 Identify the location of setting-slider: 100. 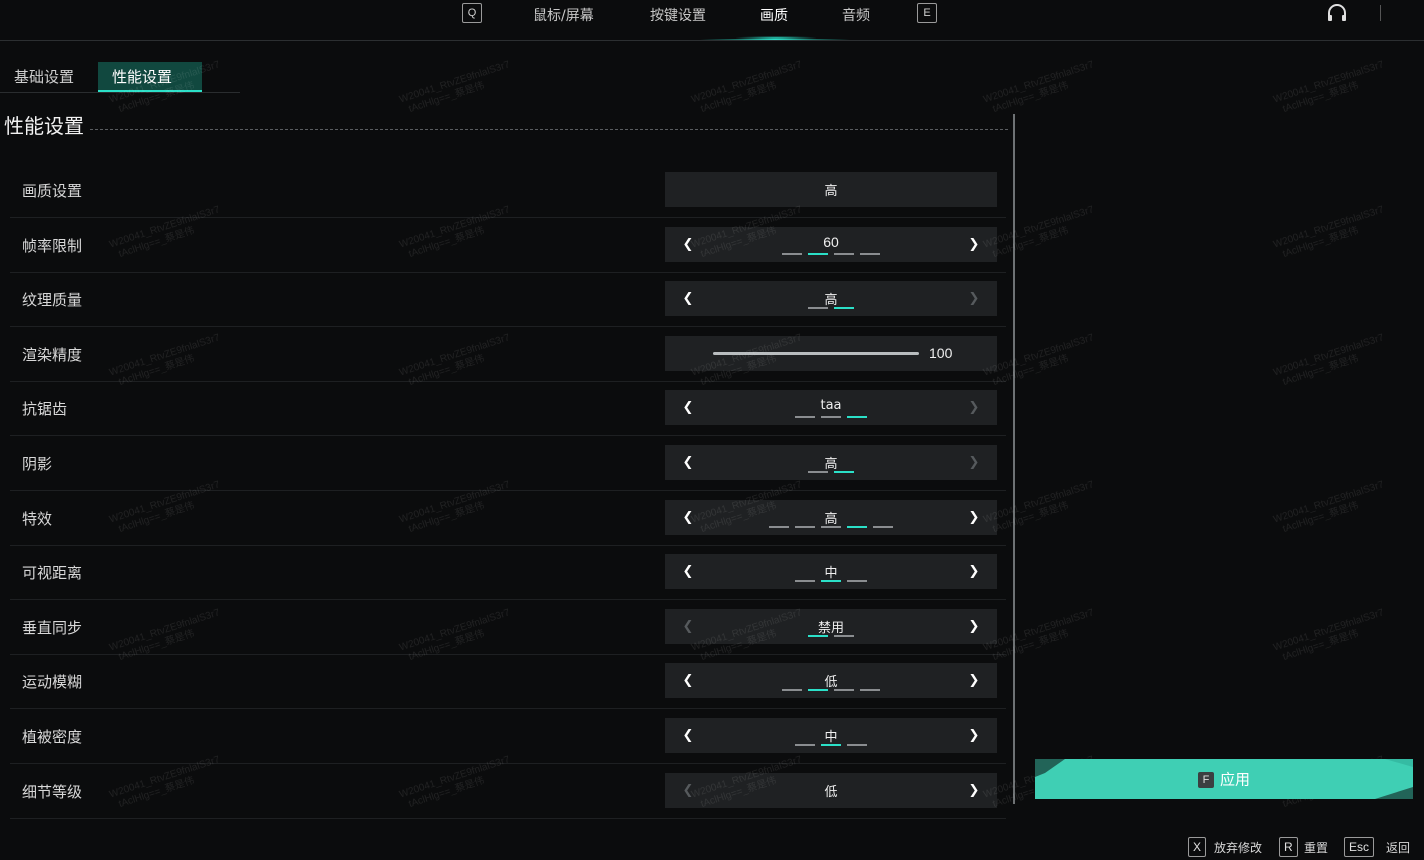
(831, 353).